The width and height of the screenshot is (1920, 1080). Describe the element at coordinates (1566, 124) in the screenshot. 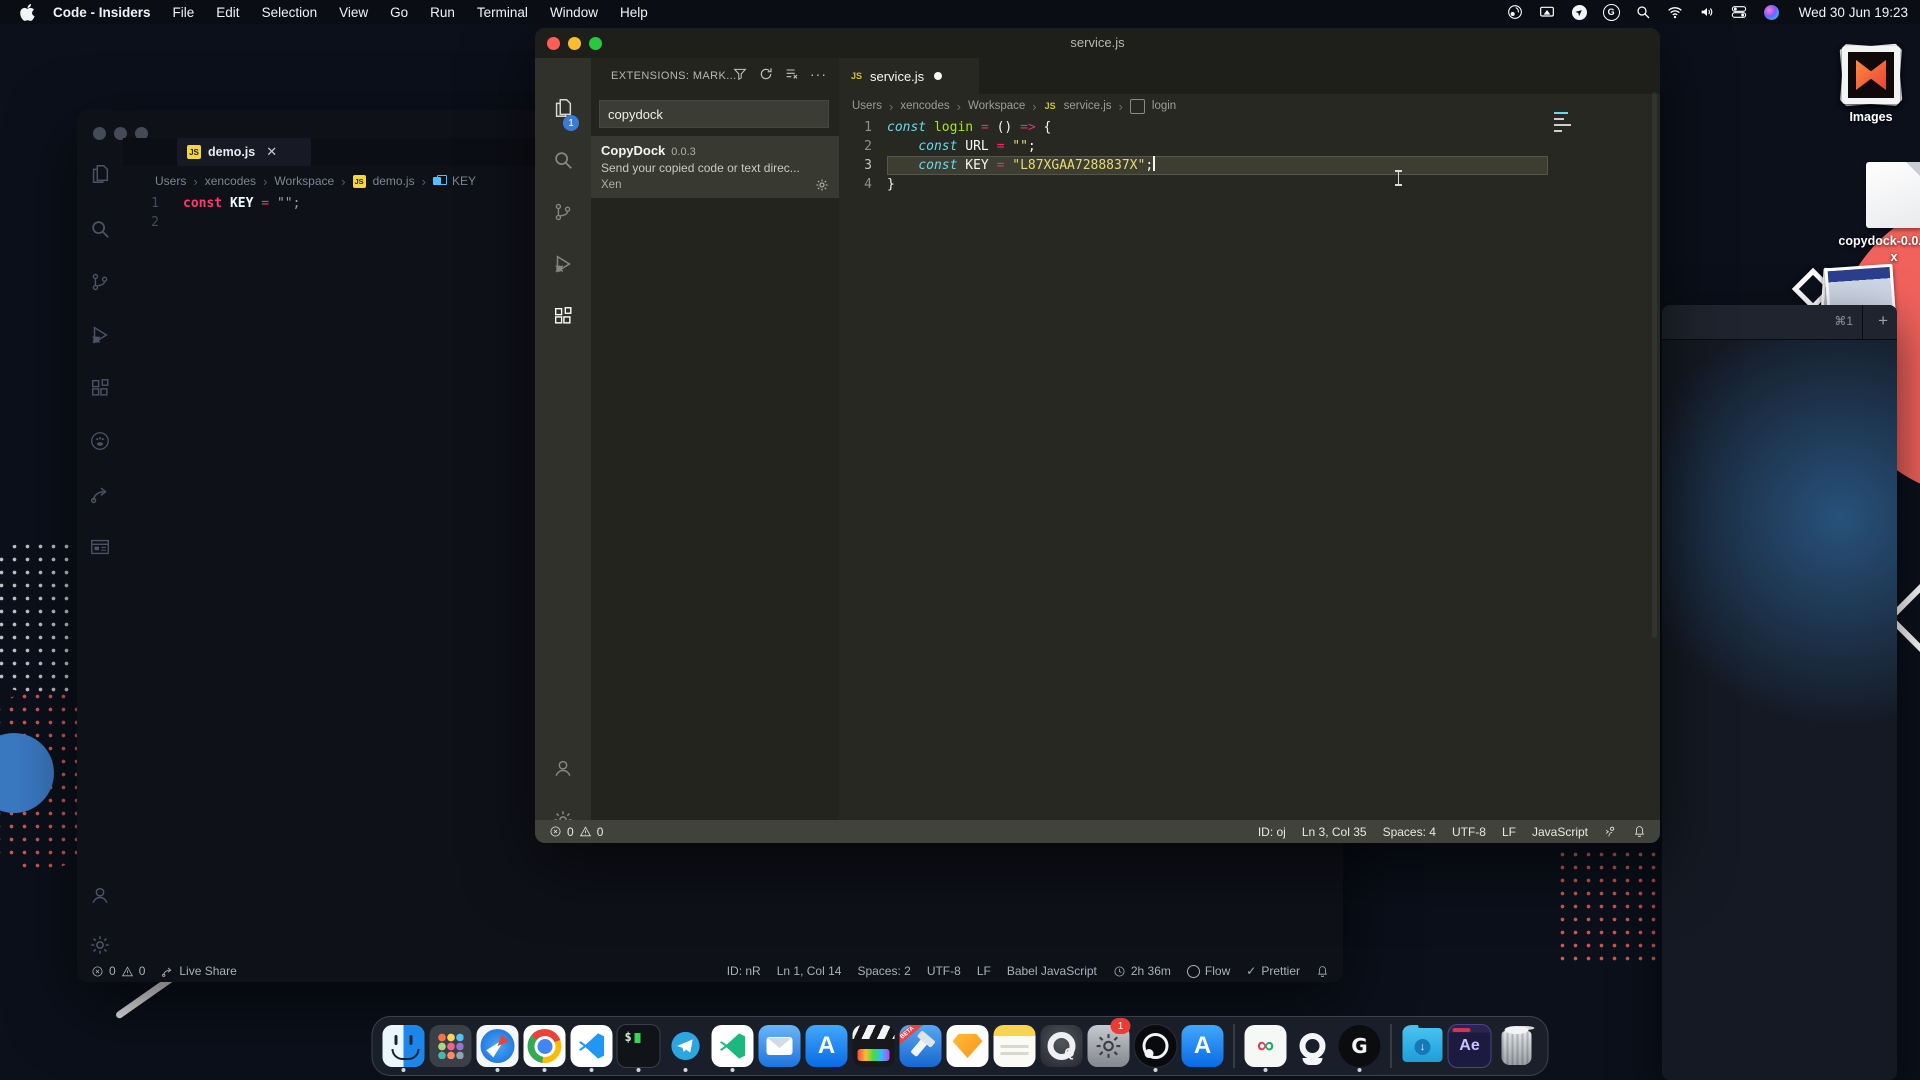

I see `minimap` at that location.